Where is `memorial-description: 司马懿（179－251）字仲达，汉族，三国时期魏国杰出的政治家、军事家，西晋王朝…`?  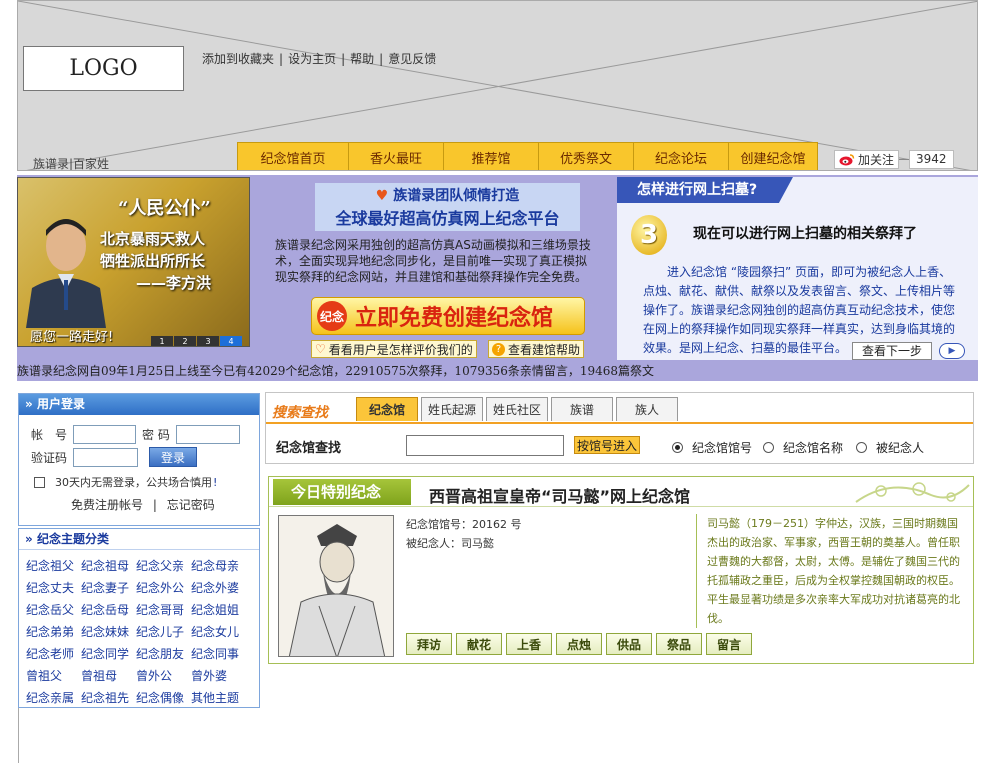 memorial-description: 司马懿（179－251）字仲达，汉族，三国时期魏国杰出的政治家、军事家，西晋王朝… is located at coordinates (831, 571).